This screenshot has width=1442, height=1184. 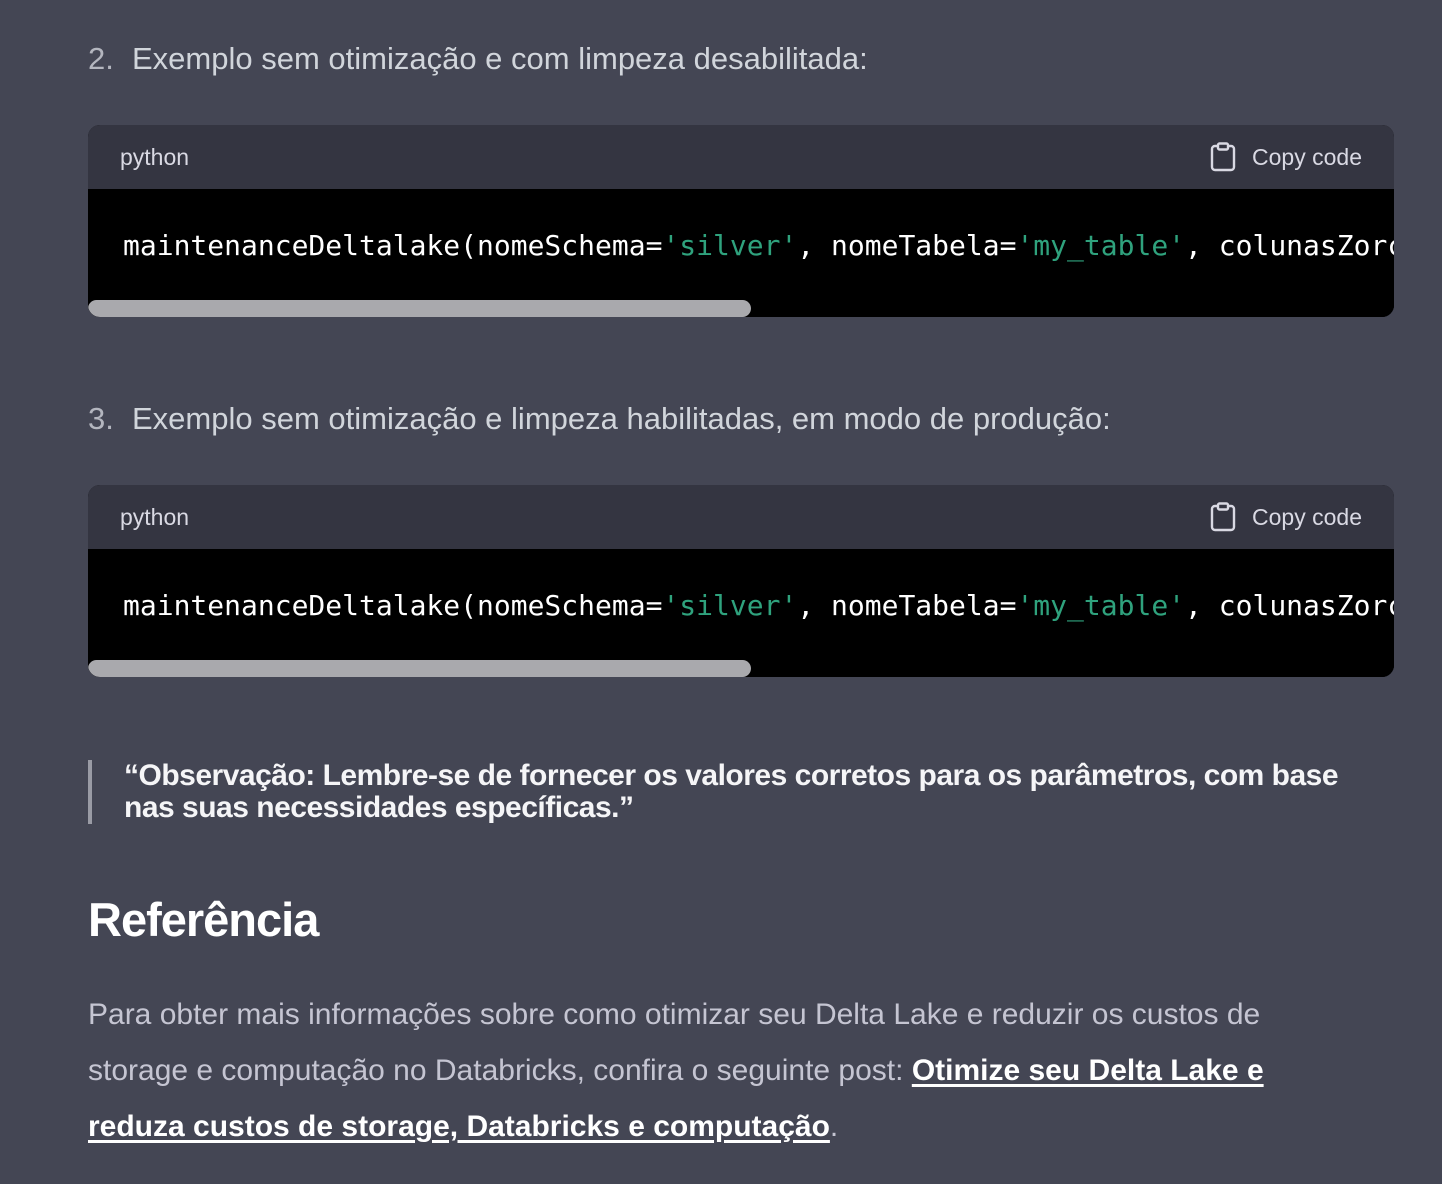 I want to click on quote-line: nas suas necessidades específicas.”, so click(x=379, y=807).